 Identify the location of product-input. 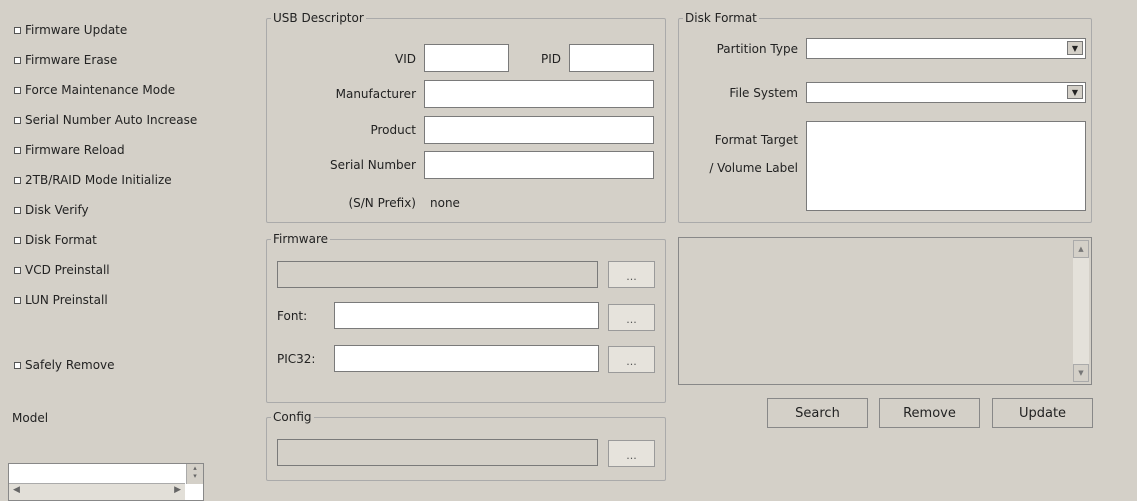
(539, 130).